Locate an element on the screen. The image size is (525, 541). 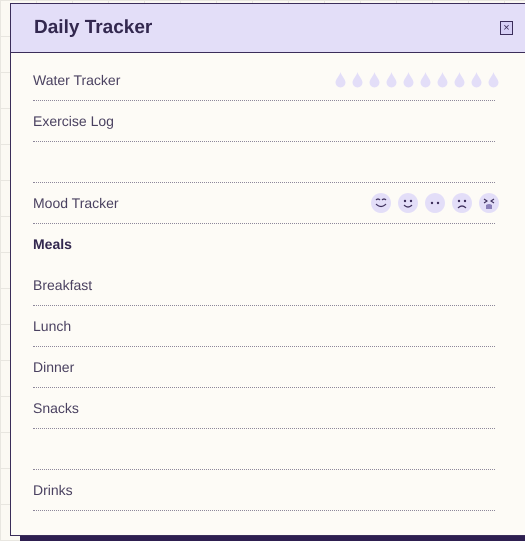
close-button: × is located at coordinates (506, 28).